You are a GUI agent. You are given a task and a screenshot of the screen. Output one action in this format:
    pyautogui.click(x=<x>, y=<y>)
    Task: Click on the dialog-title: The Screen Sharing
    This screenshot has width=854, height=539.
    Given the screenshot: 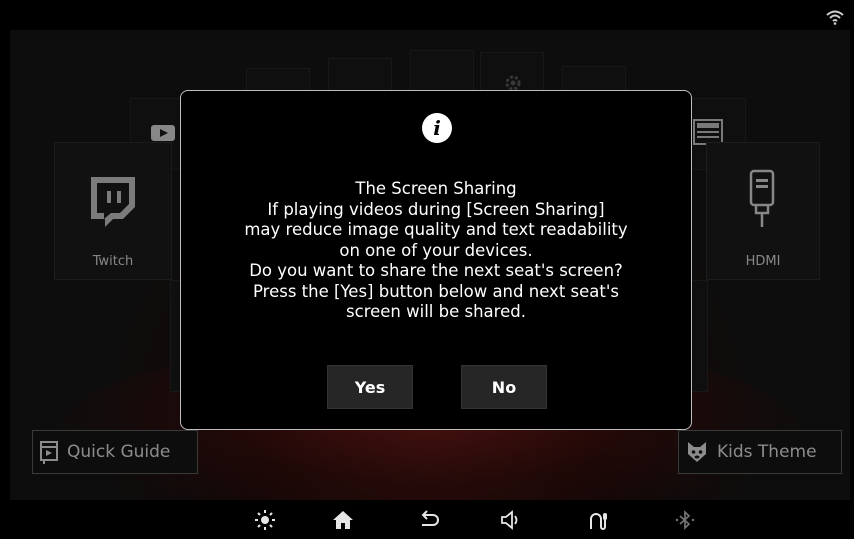 What is the action you would take?
    pyautogui.click(x=436, y=188)
    